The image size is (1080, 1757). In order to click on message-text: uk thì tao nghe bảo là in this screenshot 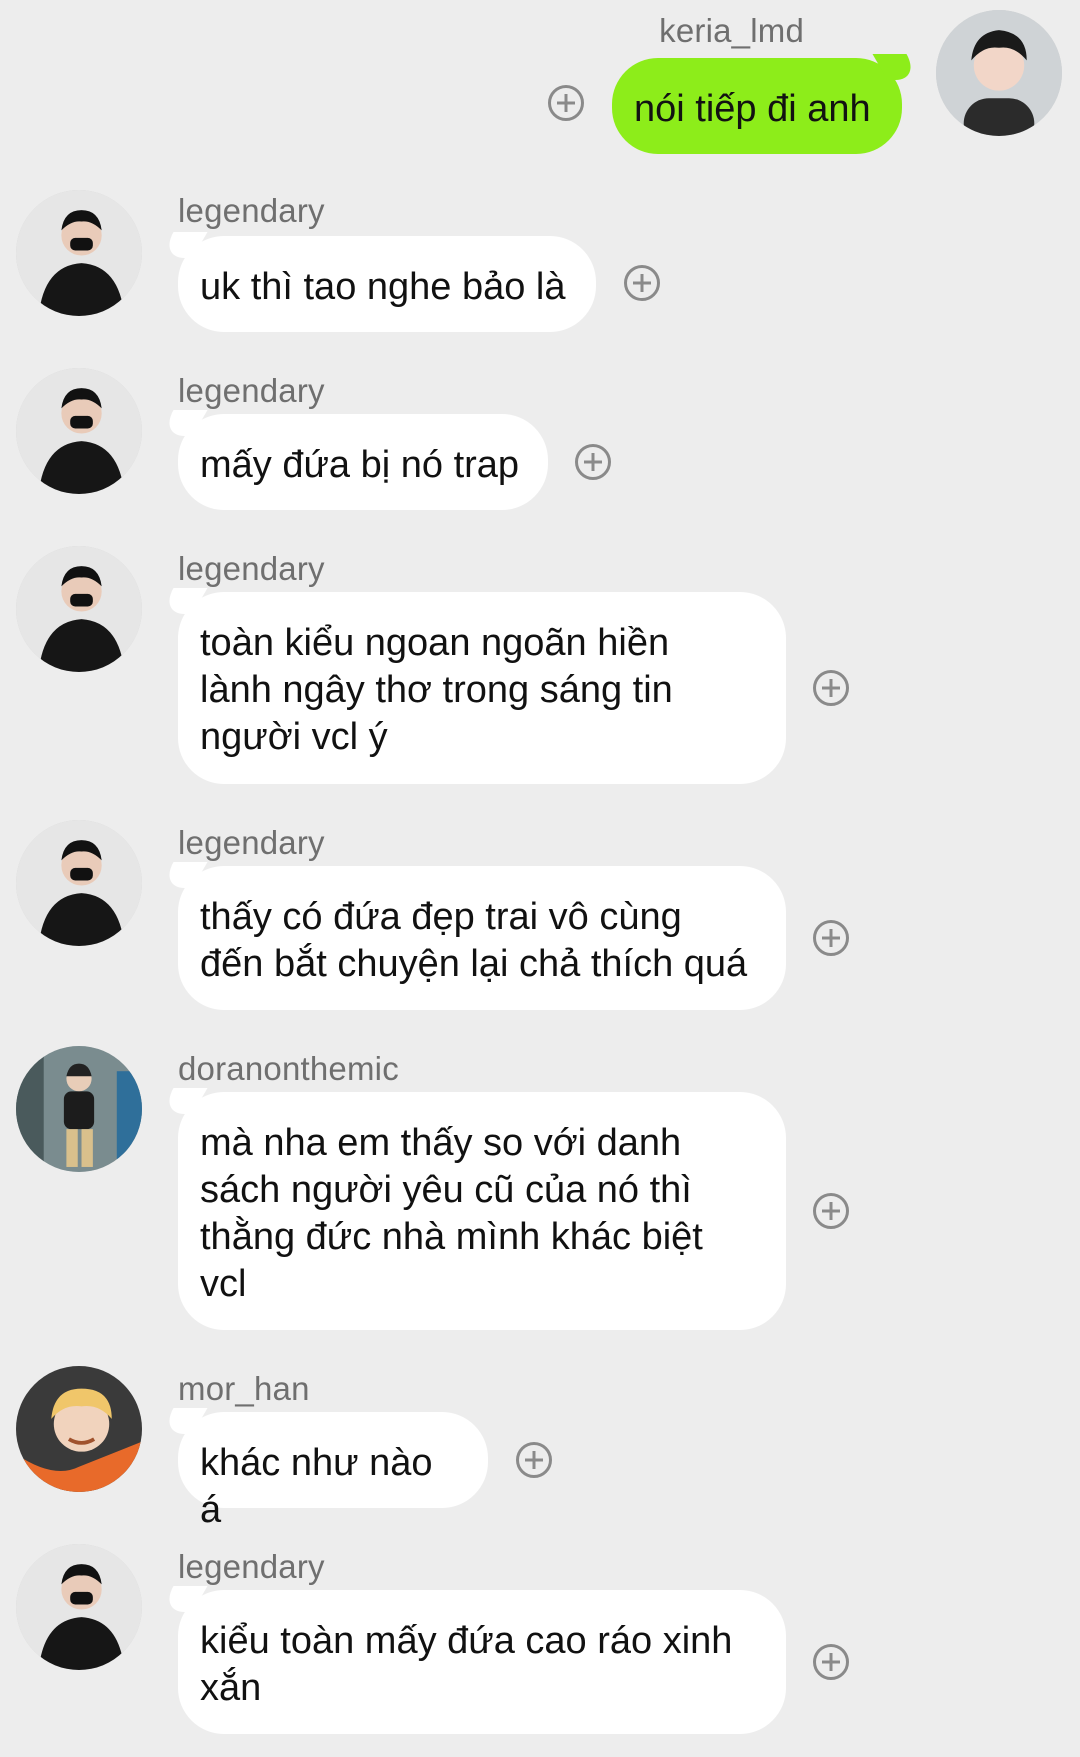, I will do `click(383, 287)`.